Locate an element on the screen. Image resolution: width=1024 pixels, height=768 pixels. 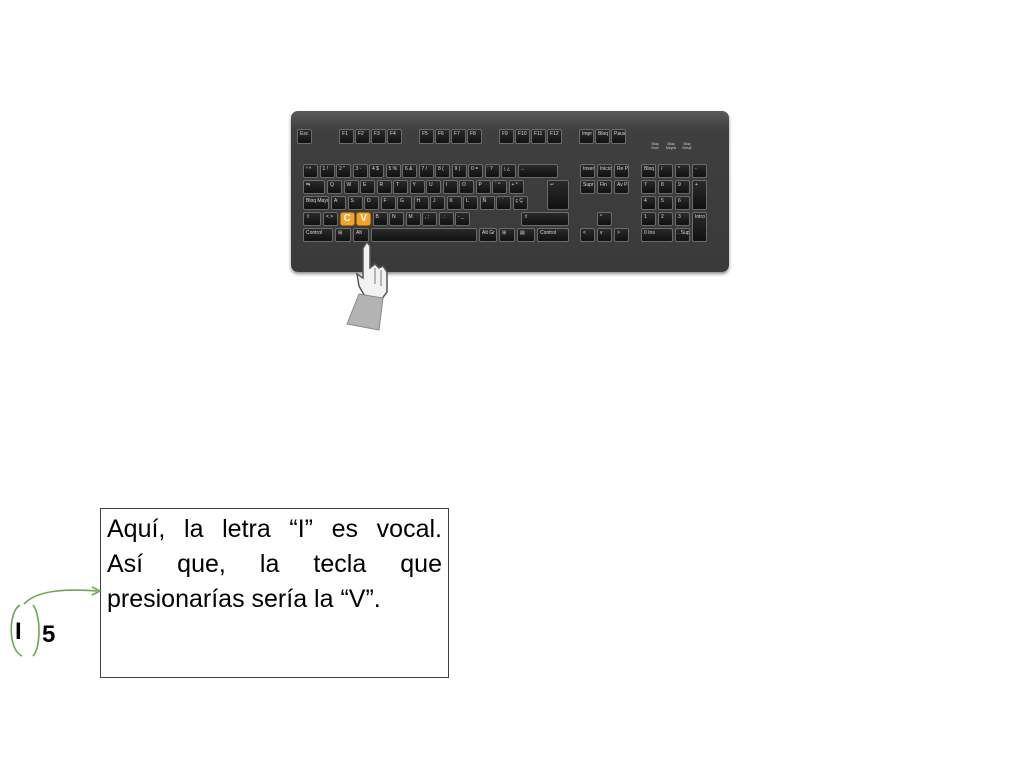
key-s: S is located at coordinates (355, 203).